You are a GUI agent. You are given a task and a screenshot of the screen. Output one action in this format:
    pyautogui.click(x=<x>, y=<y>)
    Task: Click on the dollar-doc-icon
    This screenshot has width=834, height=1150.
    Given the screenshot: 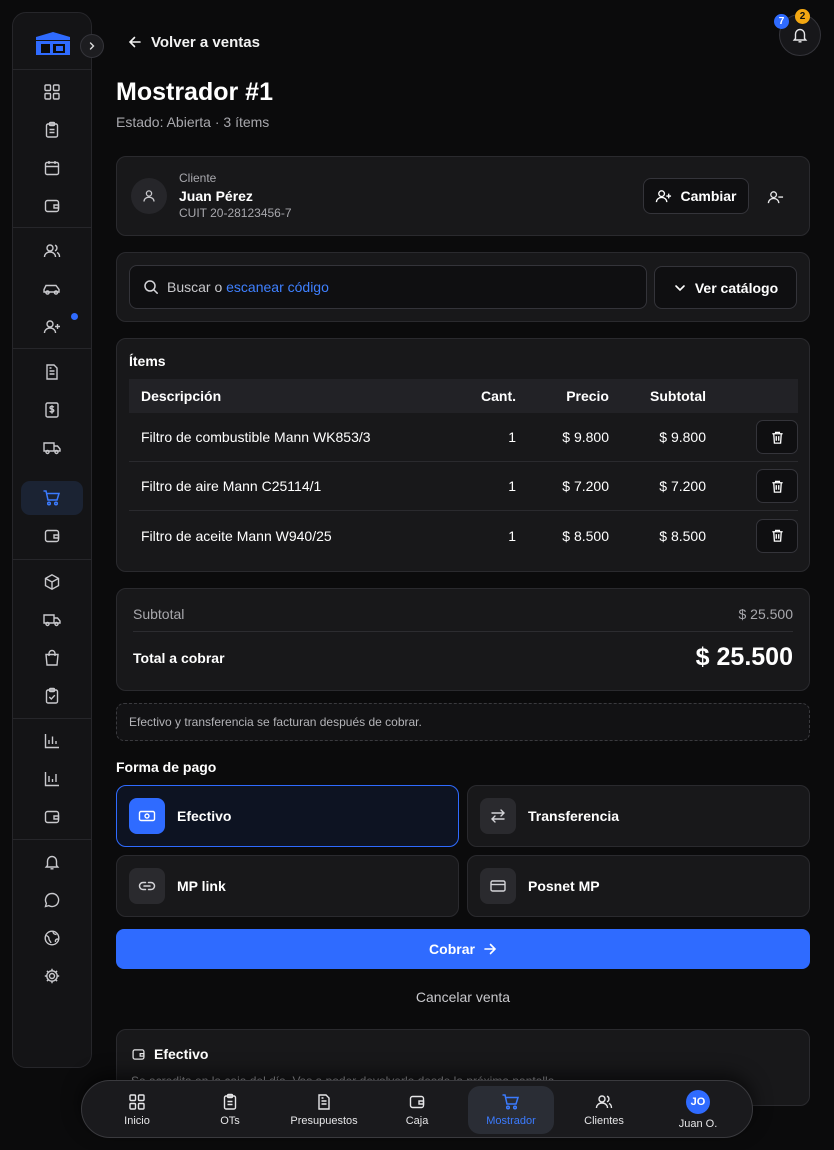 What is the action you would take?
    pyautogui.click(x=52, y=410)
    